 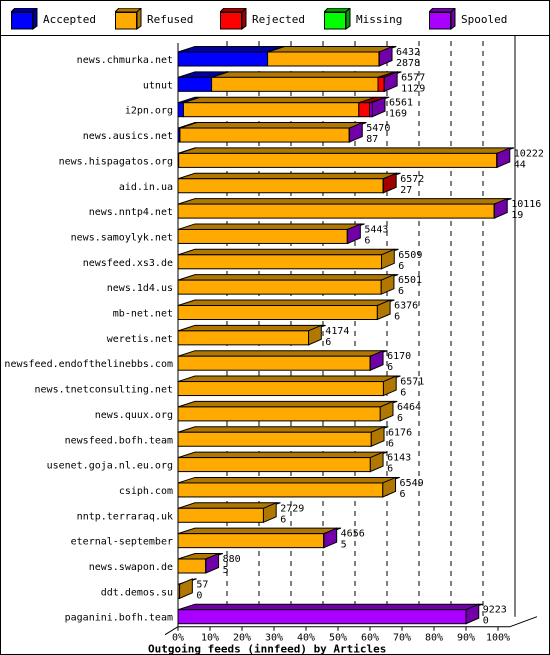 What do you see at coordinates (337, 331) in the screenshot?
I see `value-label-total: 4174` at bounding box center [337, 331].